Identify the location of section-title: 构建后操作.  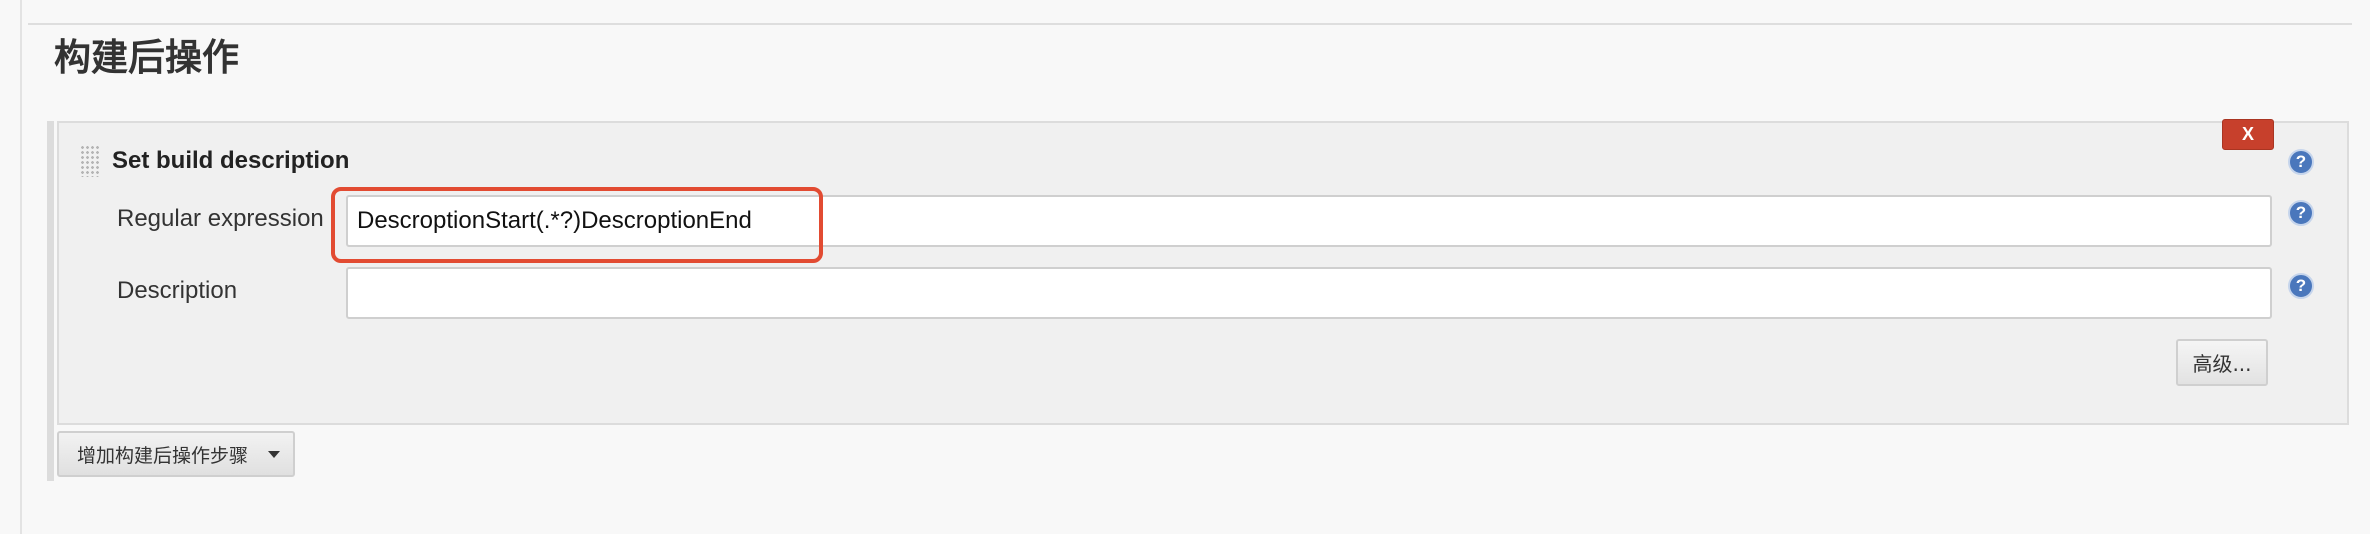
(146, 57).